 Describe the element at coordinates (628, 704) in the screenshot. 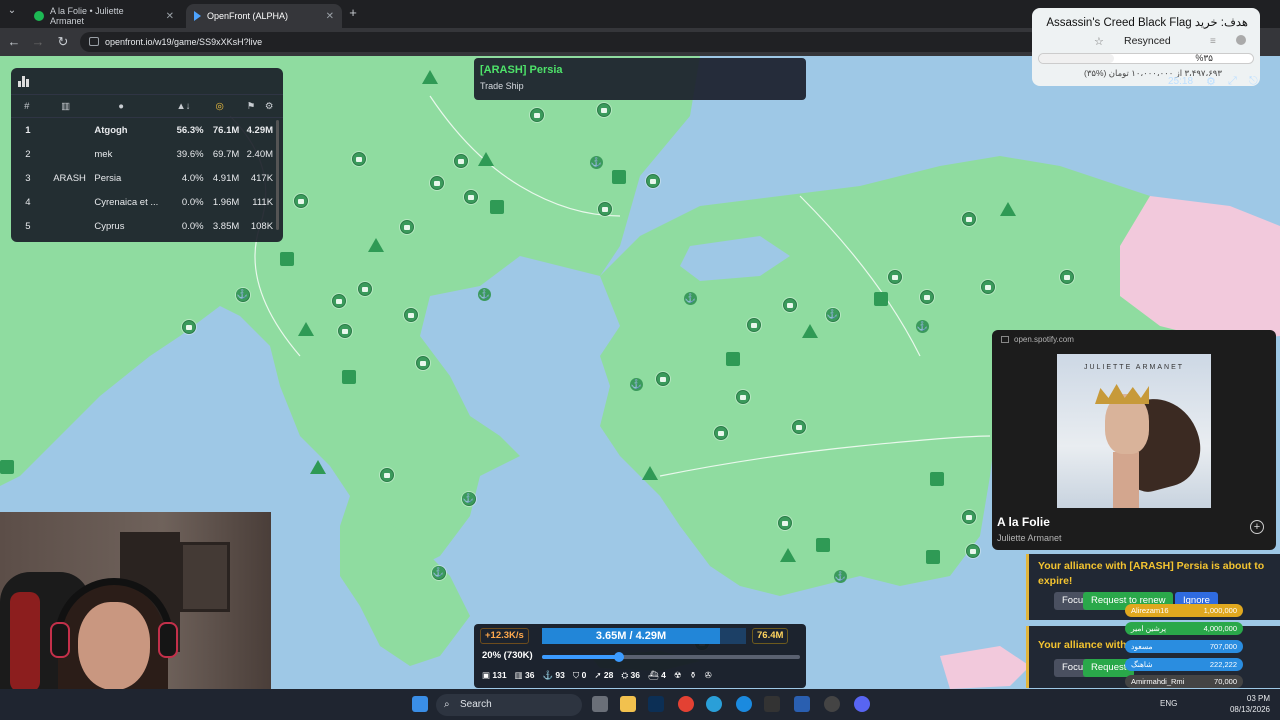

I see `file-explorer-icon` at that location.